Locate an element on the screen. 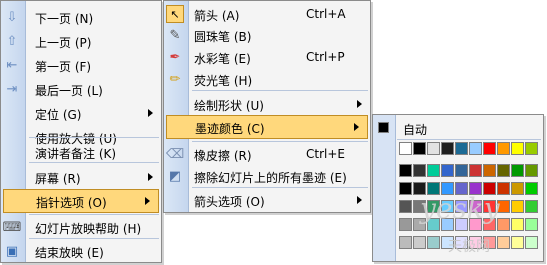 This screenshot has width=547, height=265. menu-item-screen: 屏幕 (R) is located at coordinates (81, 177).